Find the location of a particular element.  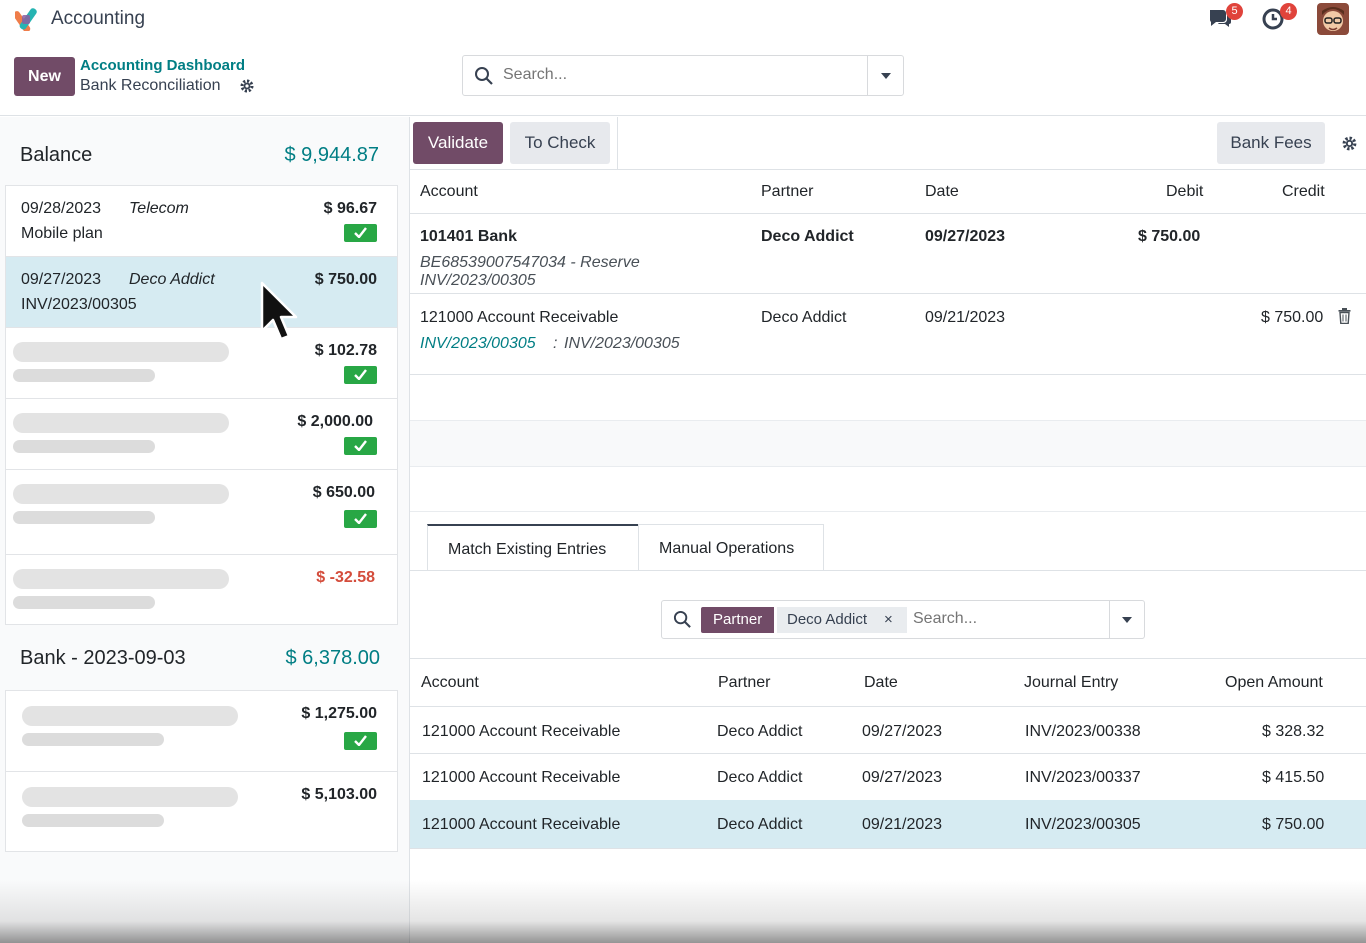

facet-partner-label: Partner is located at coordinates (738, 620).